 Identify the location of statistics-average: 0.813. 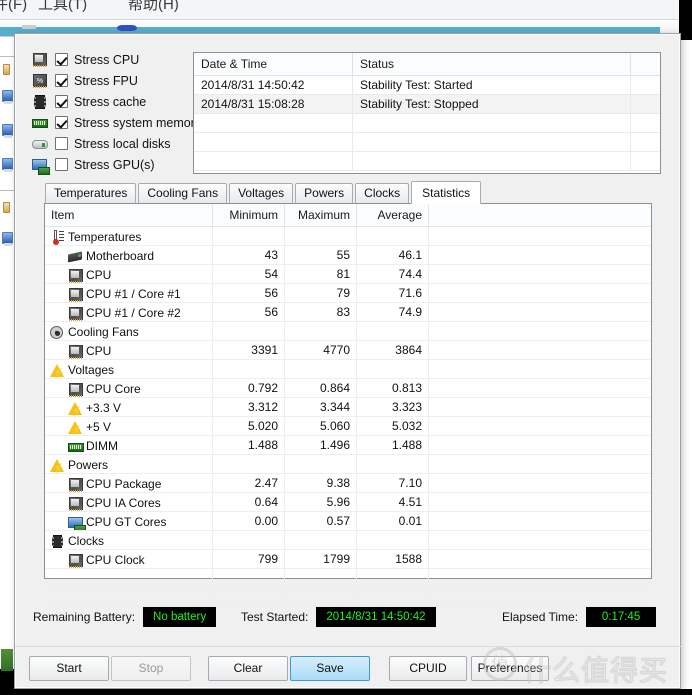
(393, 388).